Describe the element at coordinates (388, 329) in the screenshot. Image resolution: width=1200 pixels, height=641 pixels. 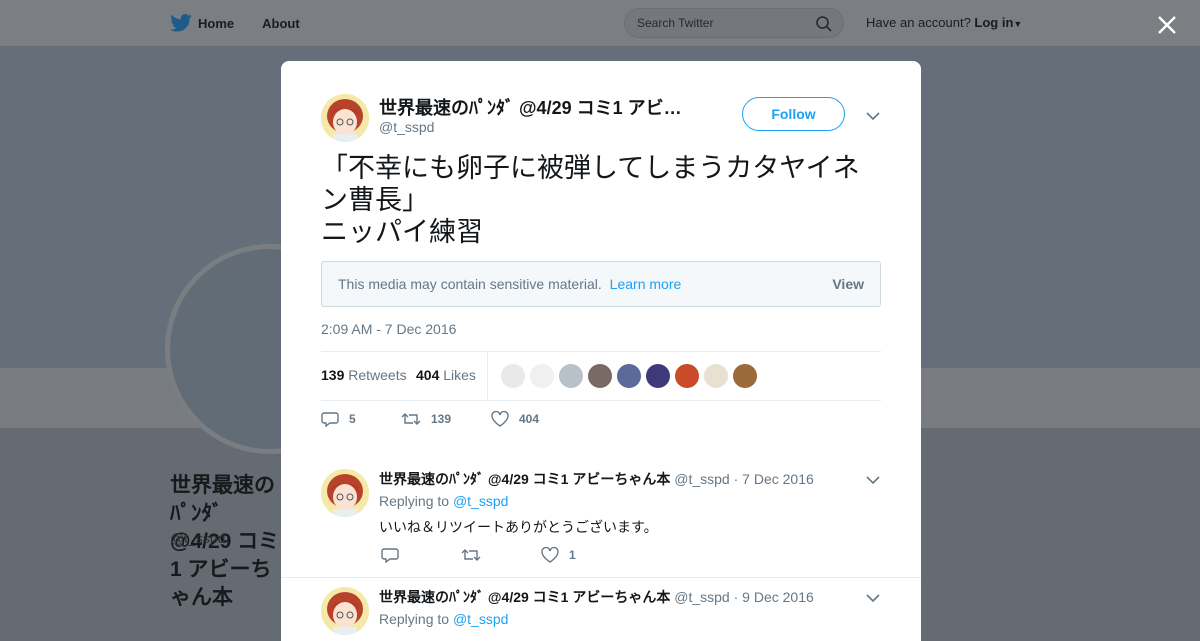
I see `tweet-timestamp: 2:09 AM - 7 Dec 2016` at that location.